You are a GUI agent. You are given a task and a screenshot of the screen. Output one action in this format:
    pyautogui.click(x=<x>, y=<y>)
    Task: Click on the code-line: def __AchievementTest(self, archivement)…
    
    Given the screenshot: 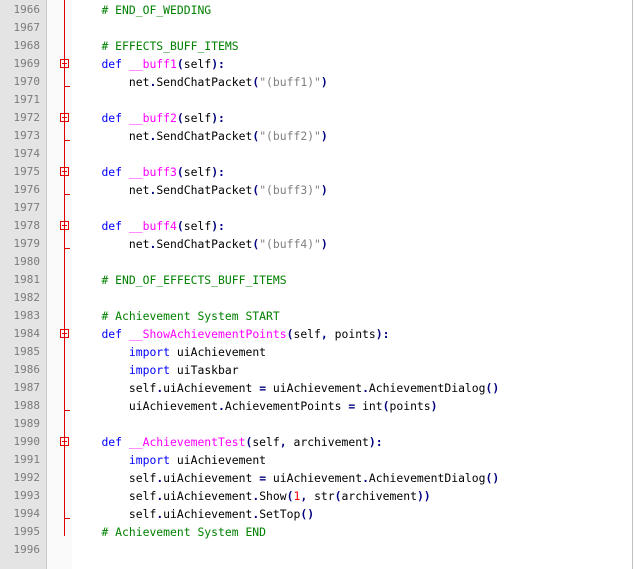 What is the action you would take?
    pyautogui.click(x=228, y=442)
    